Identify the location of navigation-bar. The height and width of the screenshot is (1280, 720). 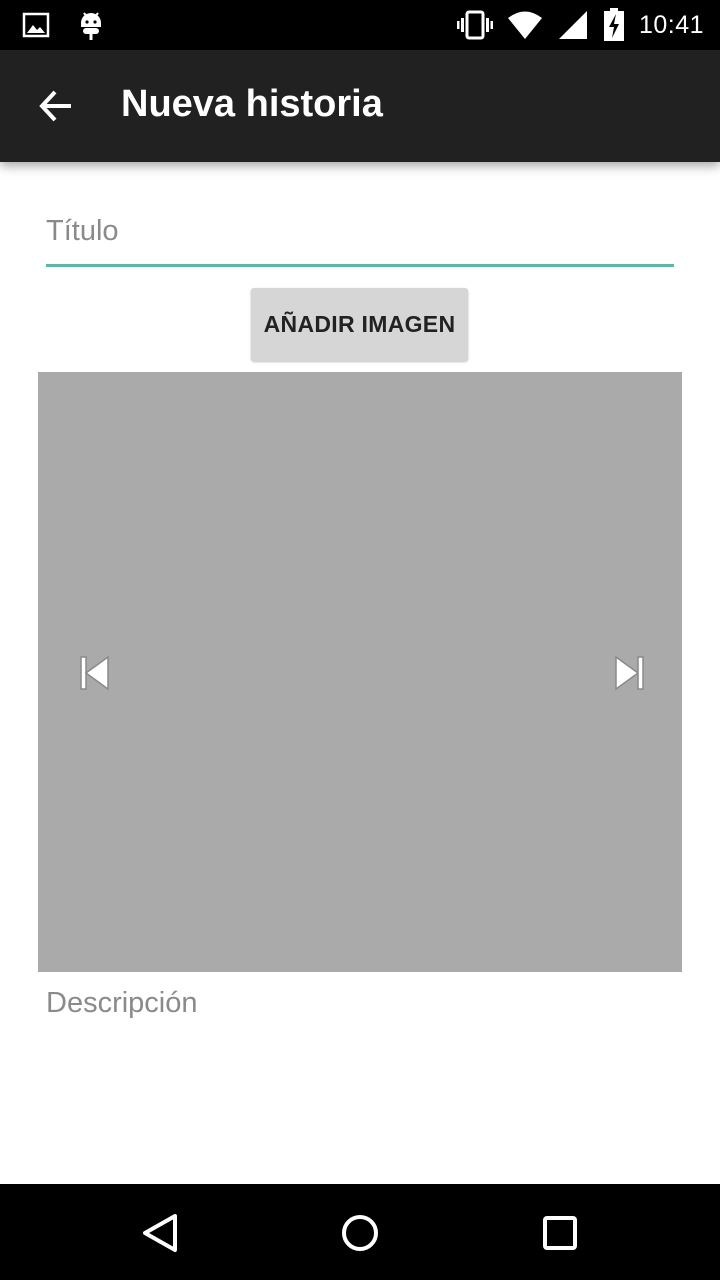
(360, 1232).